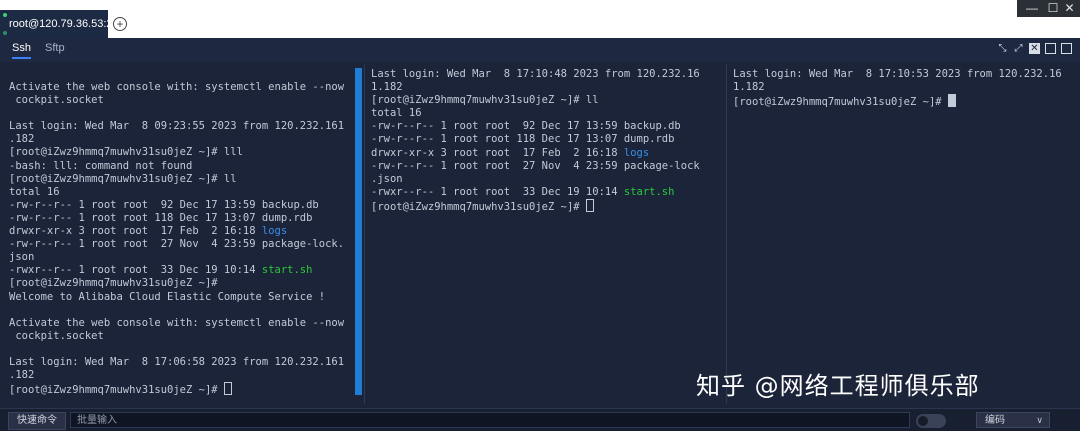 Image resolution: width=1080 pixels, height=431 pixels. I want to click on directory-name: logs, so click(274, 231).